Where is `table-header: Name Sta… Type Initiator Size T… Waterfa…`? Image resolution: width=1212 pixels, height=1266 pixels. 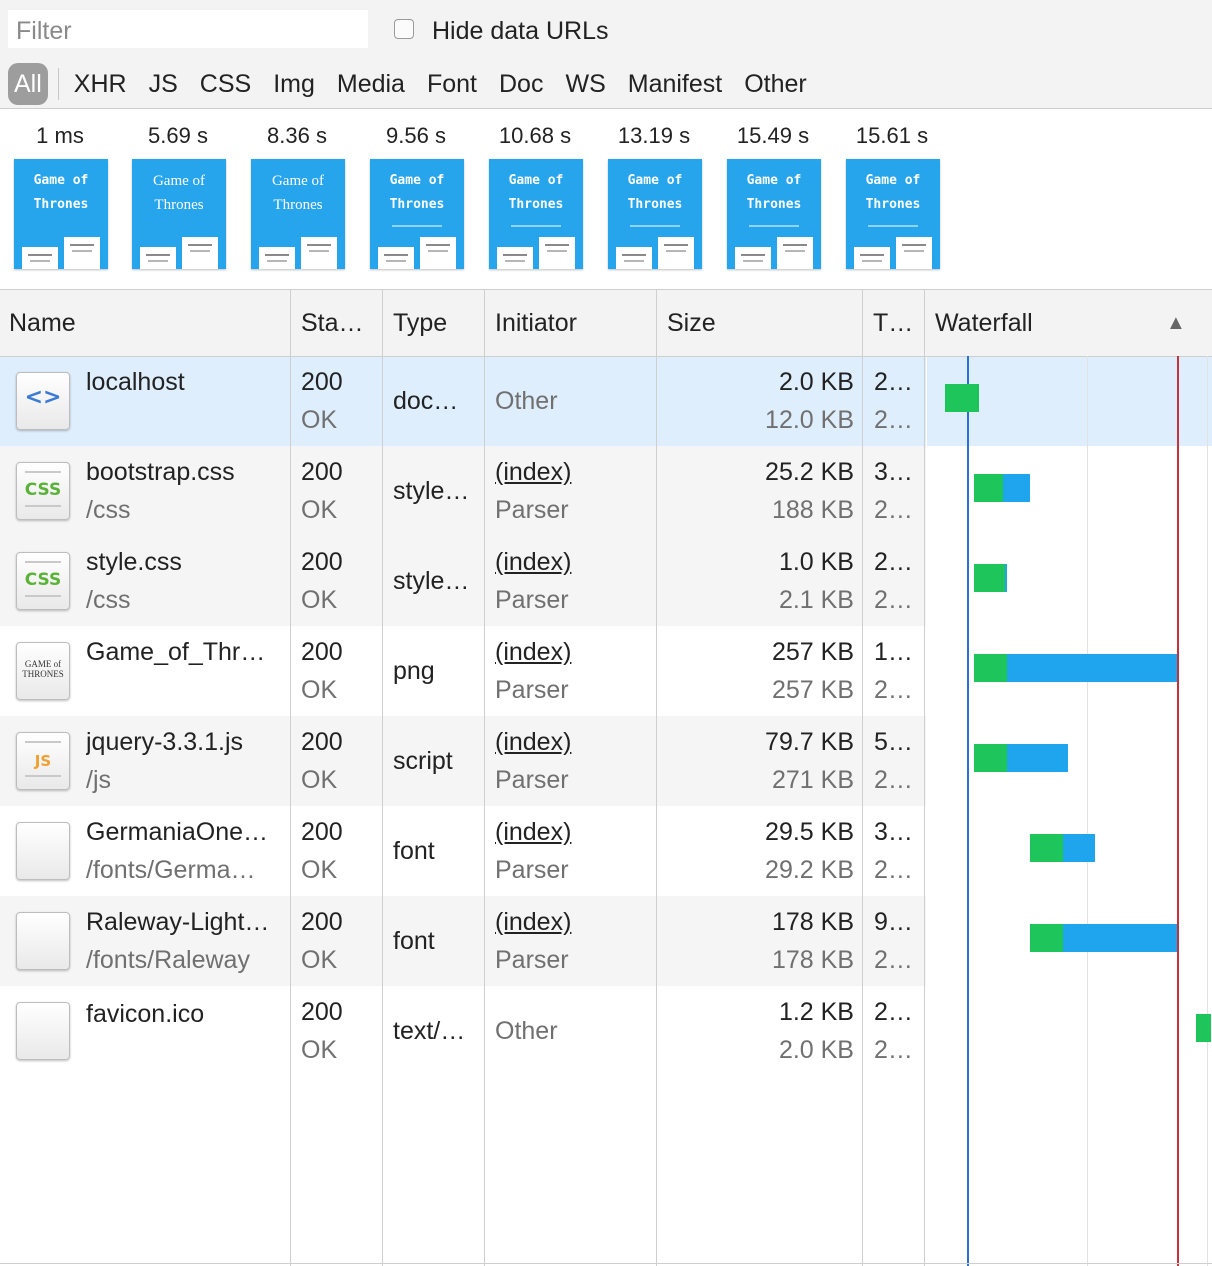 table-header: Name Sta… Type Initiator Size T… Waterfa… is located at coordinates (606, 323).